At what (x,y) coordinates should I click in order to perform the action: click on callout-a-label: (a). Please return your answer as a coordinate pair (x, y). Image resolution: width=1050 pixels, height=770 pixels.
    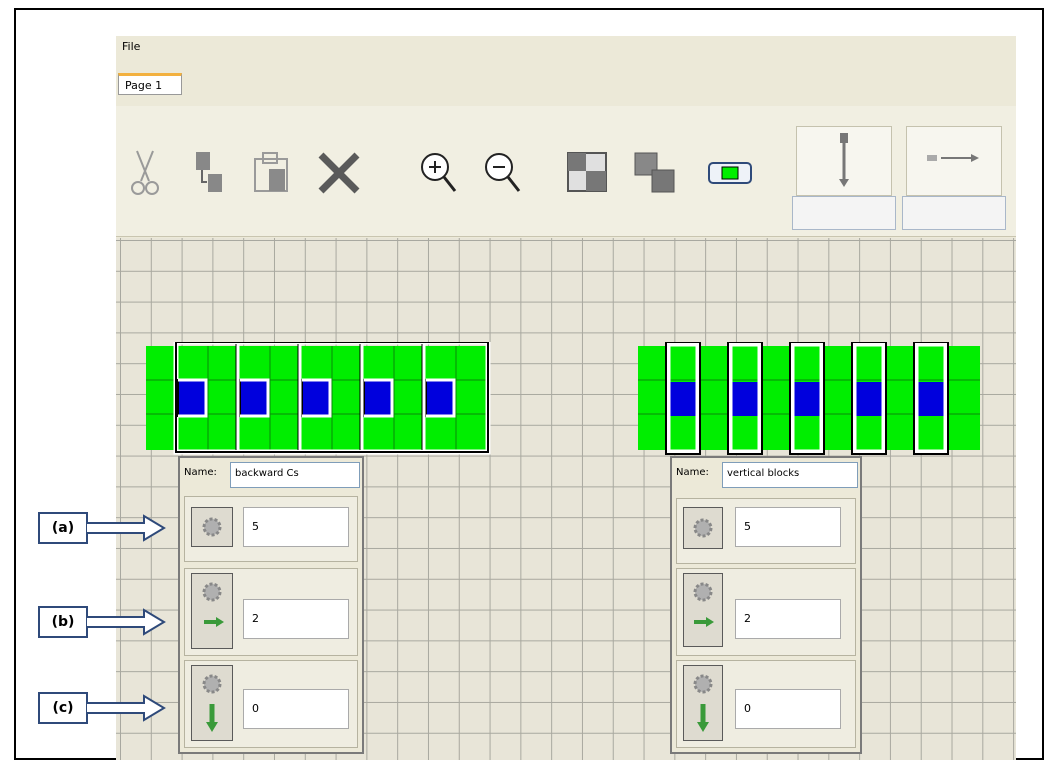
    Looking at the image, I should click on (63, 528).